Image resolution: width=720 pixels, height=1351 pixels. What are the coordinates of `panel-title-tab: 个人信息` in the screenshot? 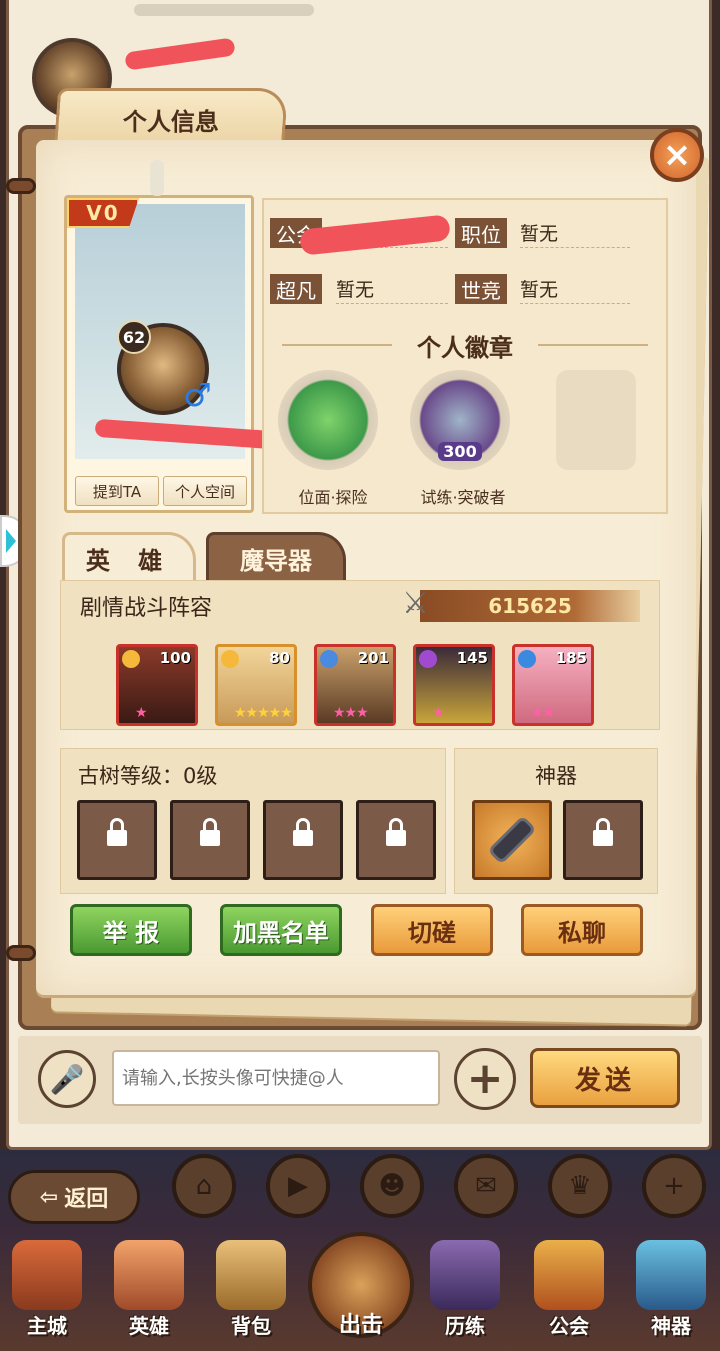 It's located at (171, 118).